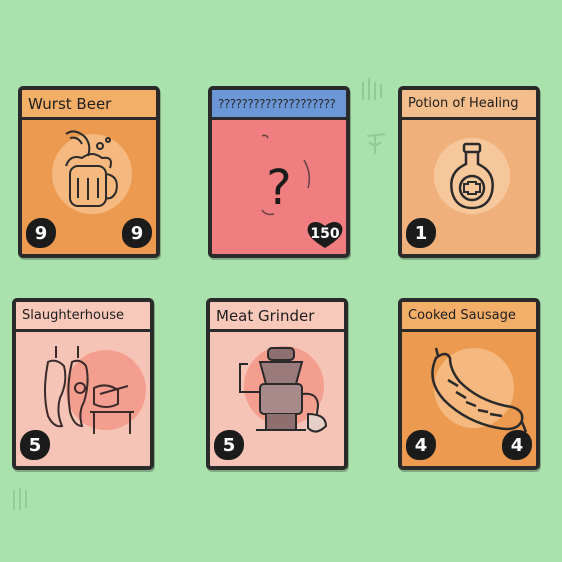  What do you see at coordinates (41, 233) in the screenshot?
I see `card-value-left: 9` at bounding box center [41, 233].